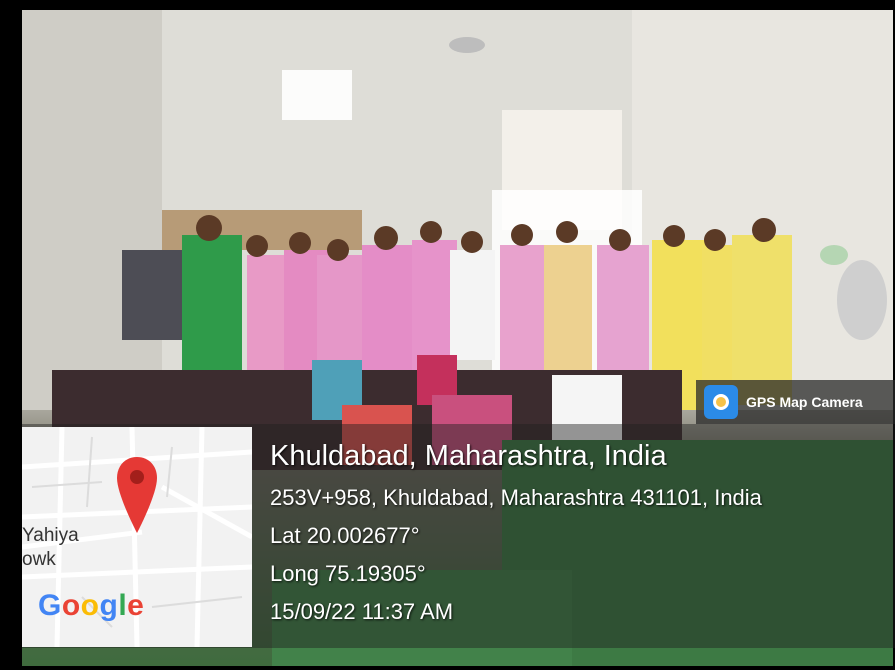 This screenshot has width=895, height=670. I want to click on location-map: Yahiya owk Google, so click(137, 537).